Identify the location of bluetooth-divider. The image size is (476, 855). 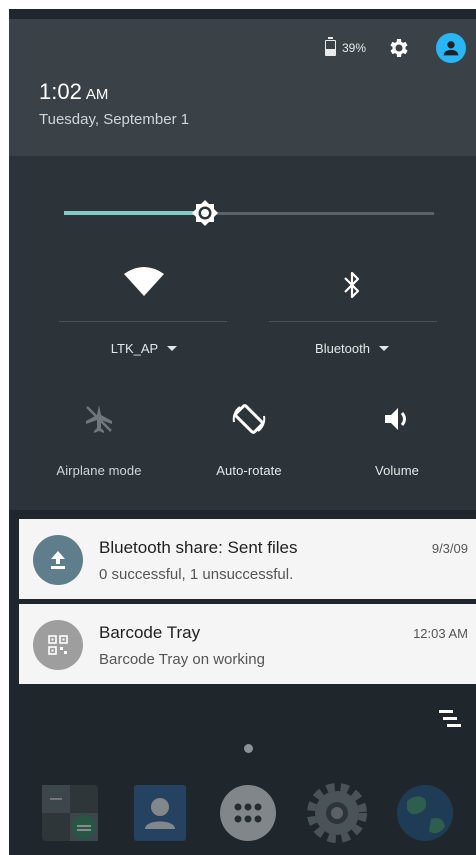
(353, 321).